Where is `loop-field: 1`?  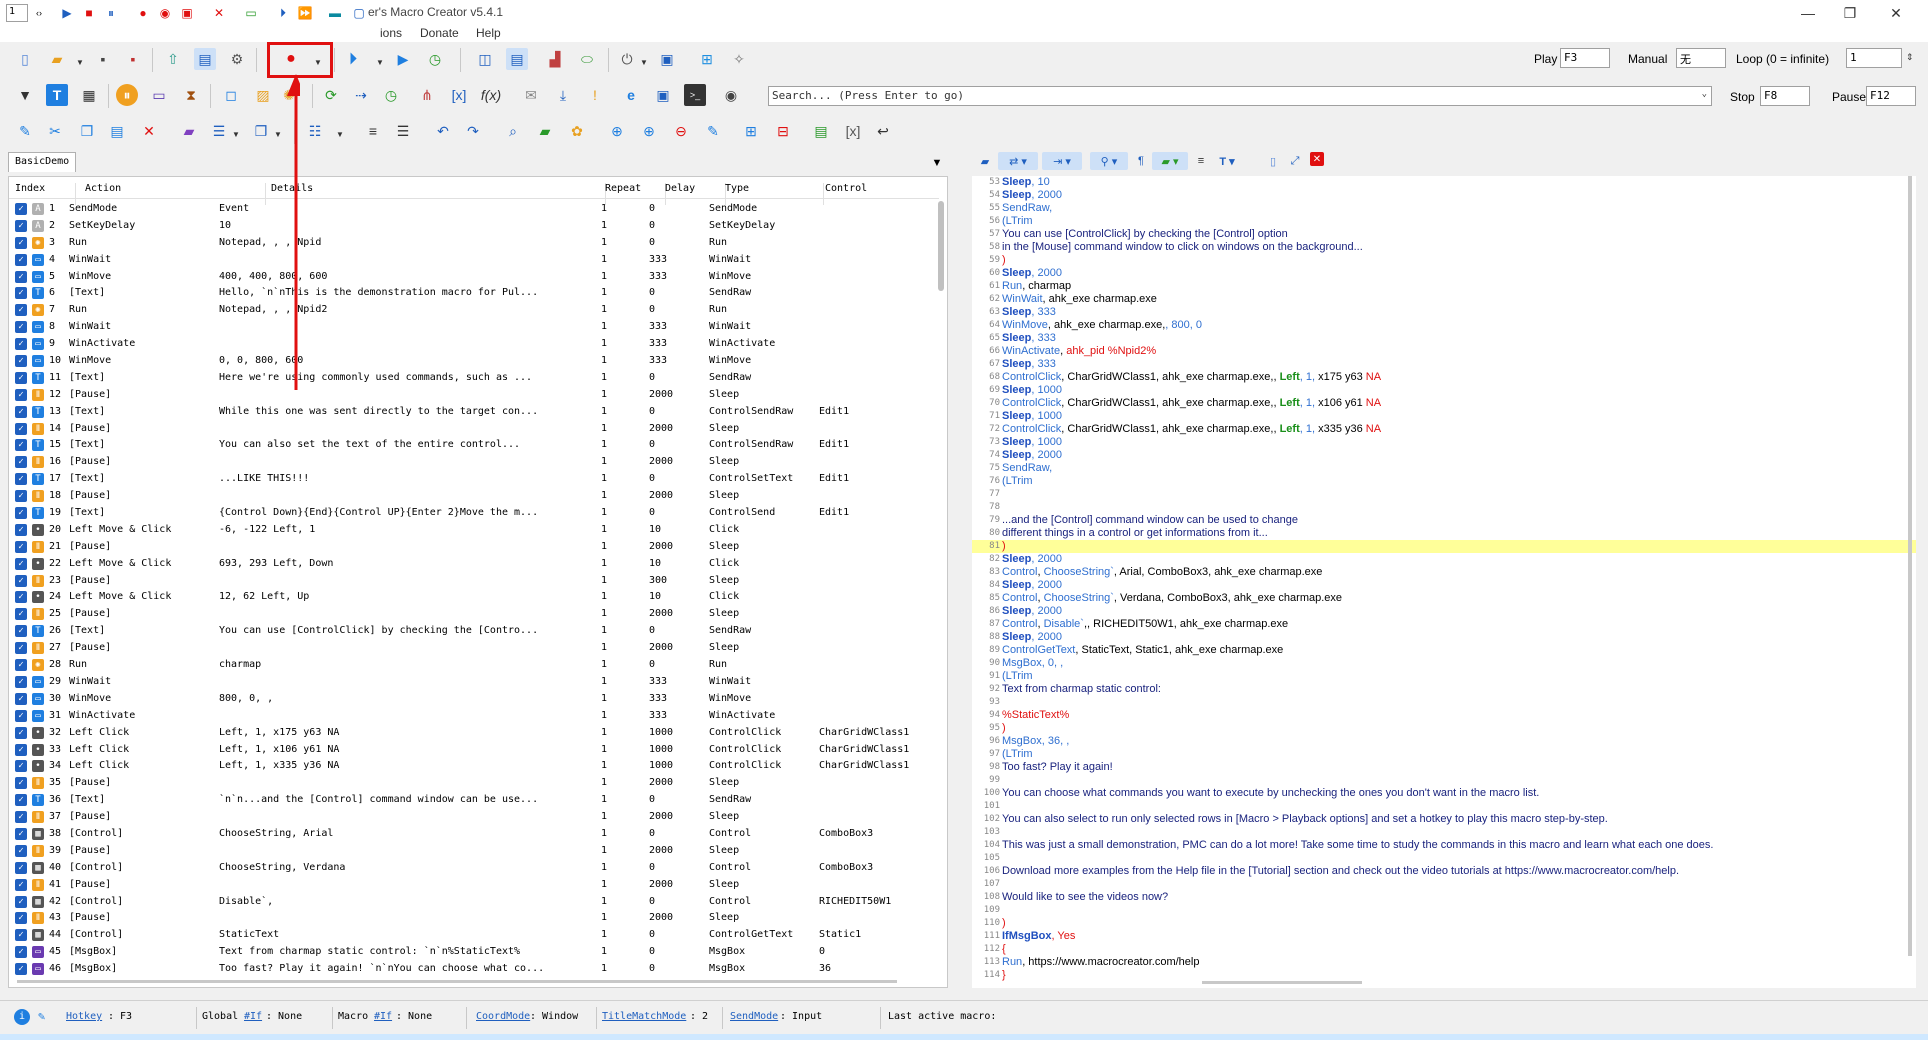
loop-field: 1 is located at coordinates (1874, 58).